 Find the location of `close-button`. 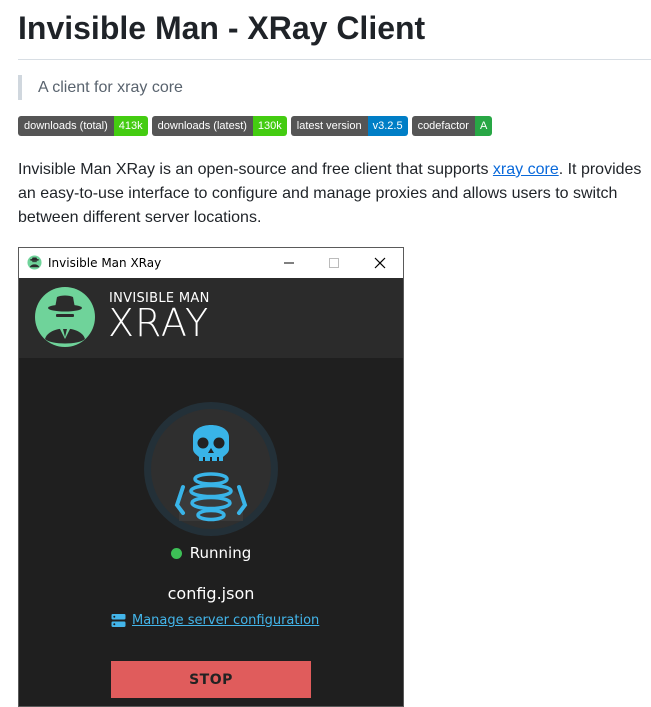

close-button is located at coordinates (380, 263).